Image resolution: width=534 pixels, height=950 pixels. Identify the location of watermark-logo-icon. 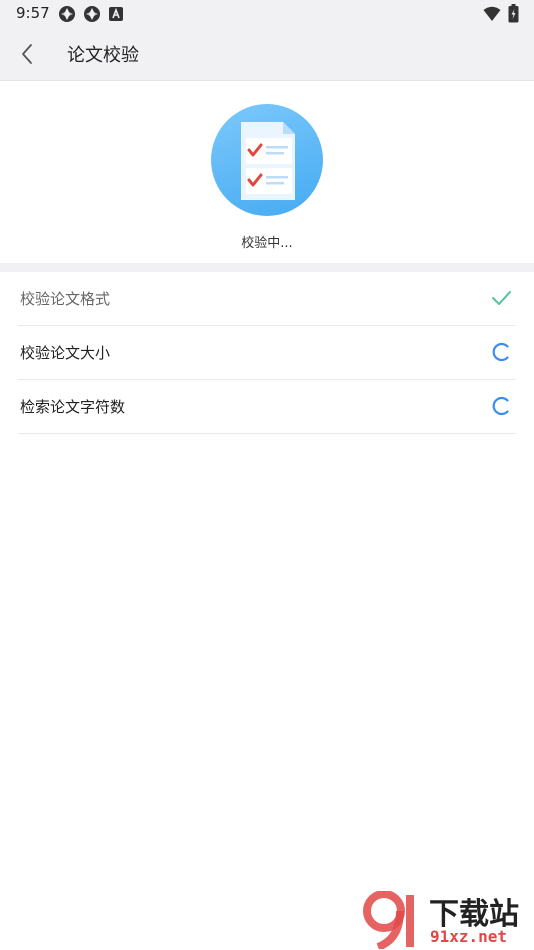
(388, 920).